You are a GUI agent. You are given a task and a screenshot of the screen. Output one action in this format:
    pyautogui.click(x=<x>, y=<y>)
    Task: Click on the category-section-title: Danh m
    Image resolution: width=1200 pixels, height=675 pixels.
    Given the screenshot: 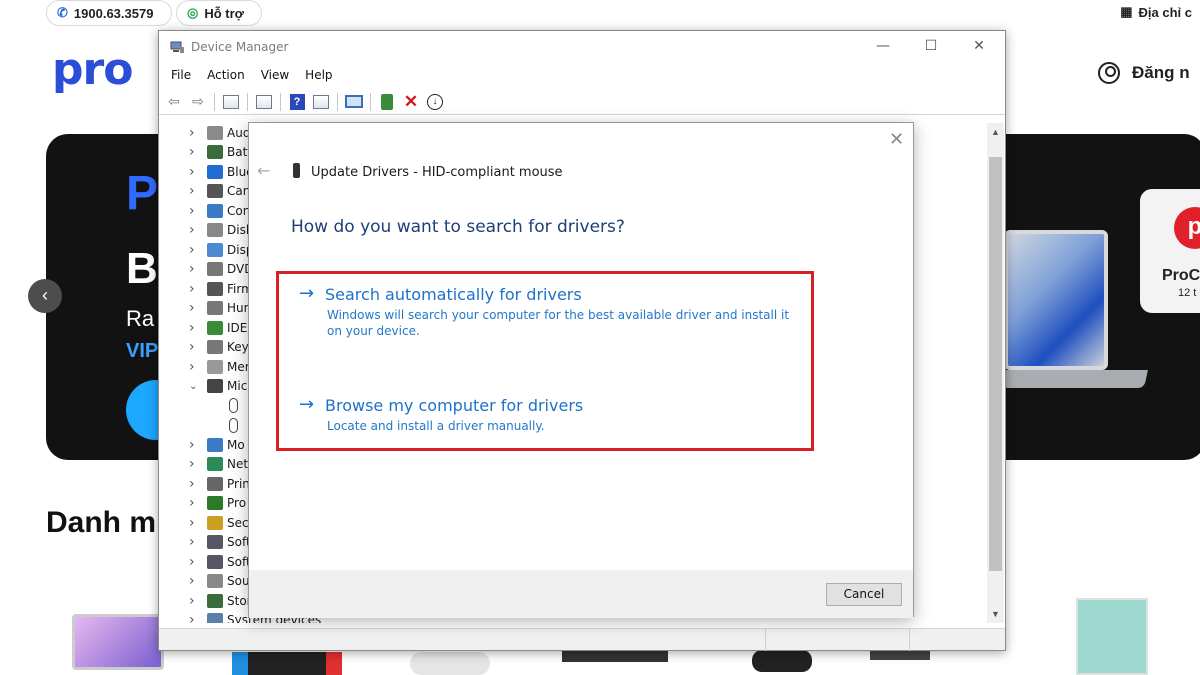 What is the action you would take?
    pyautogui.click(x=101, y=522)
    